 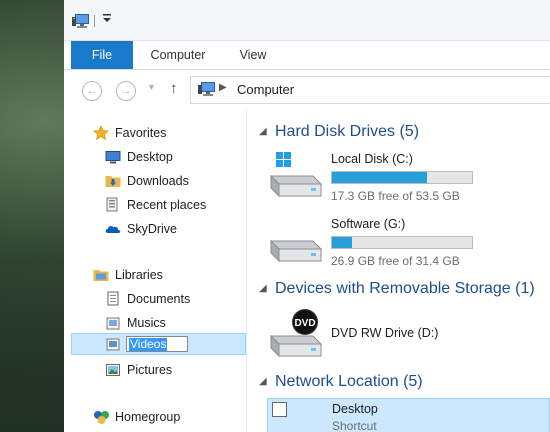 What do you see at coordinates (295, 334) in the screenshot?
I see `dvd-drive-icon: DVD` at bounding box center [295, 334].